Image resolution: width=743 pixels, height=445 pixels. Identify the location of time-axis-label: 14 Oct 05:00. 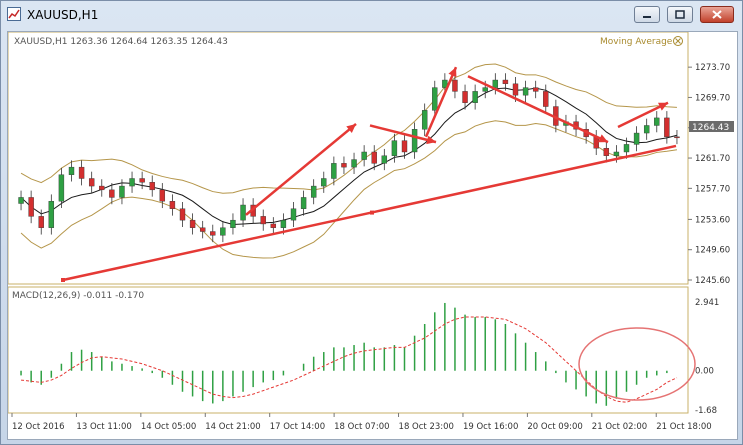
(168, 427).